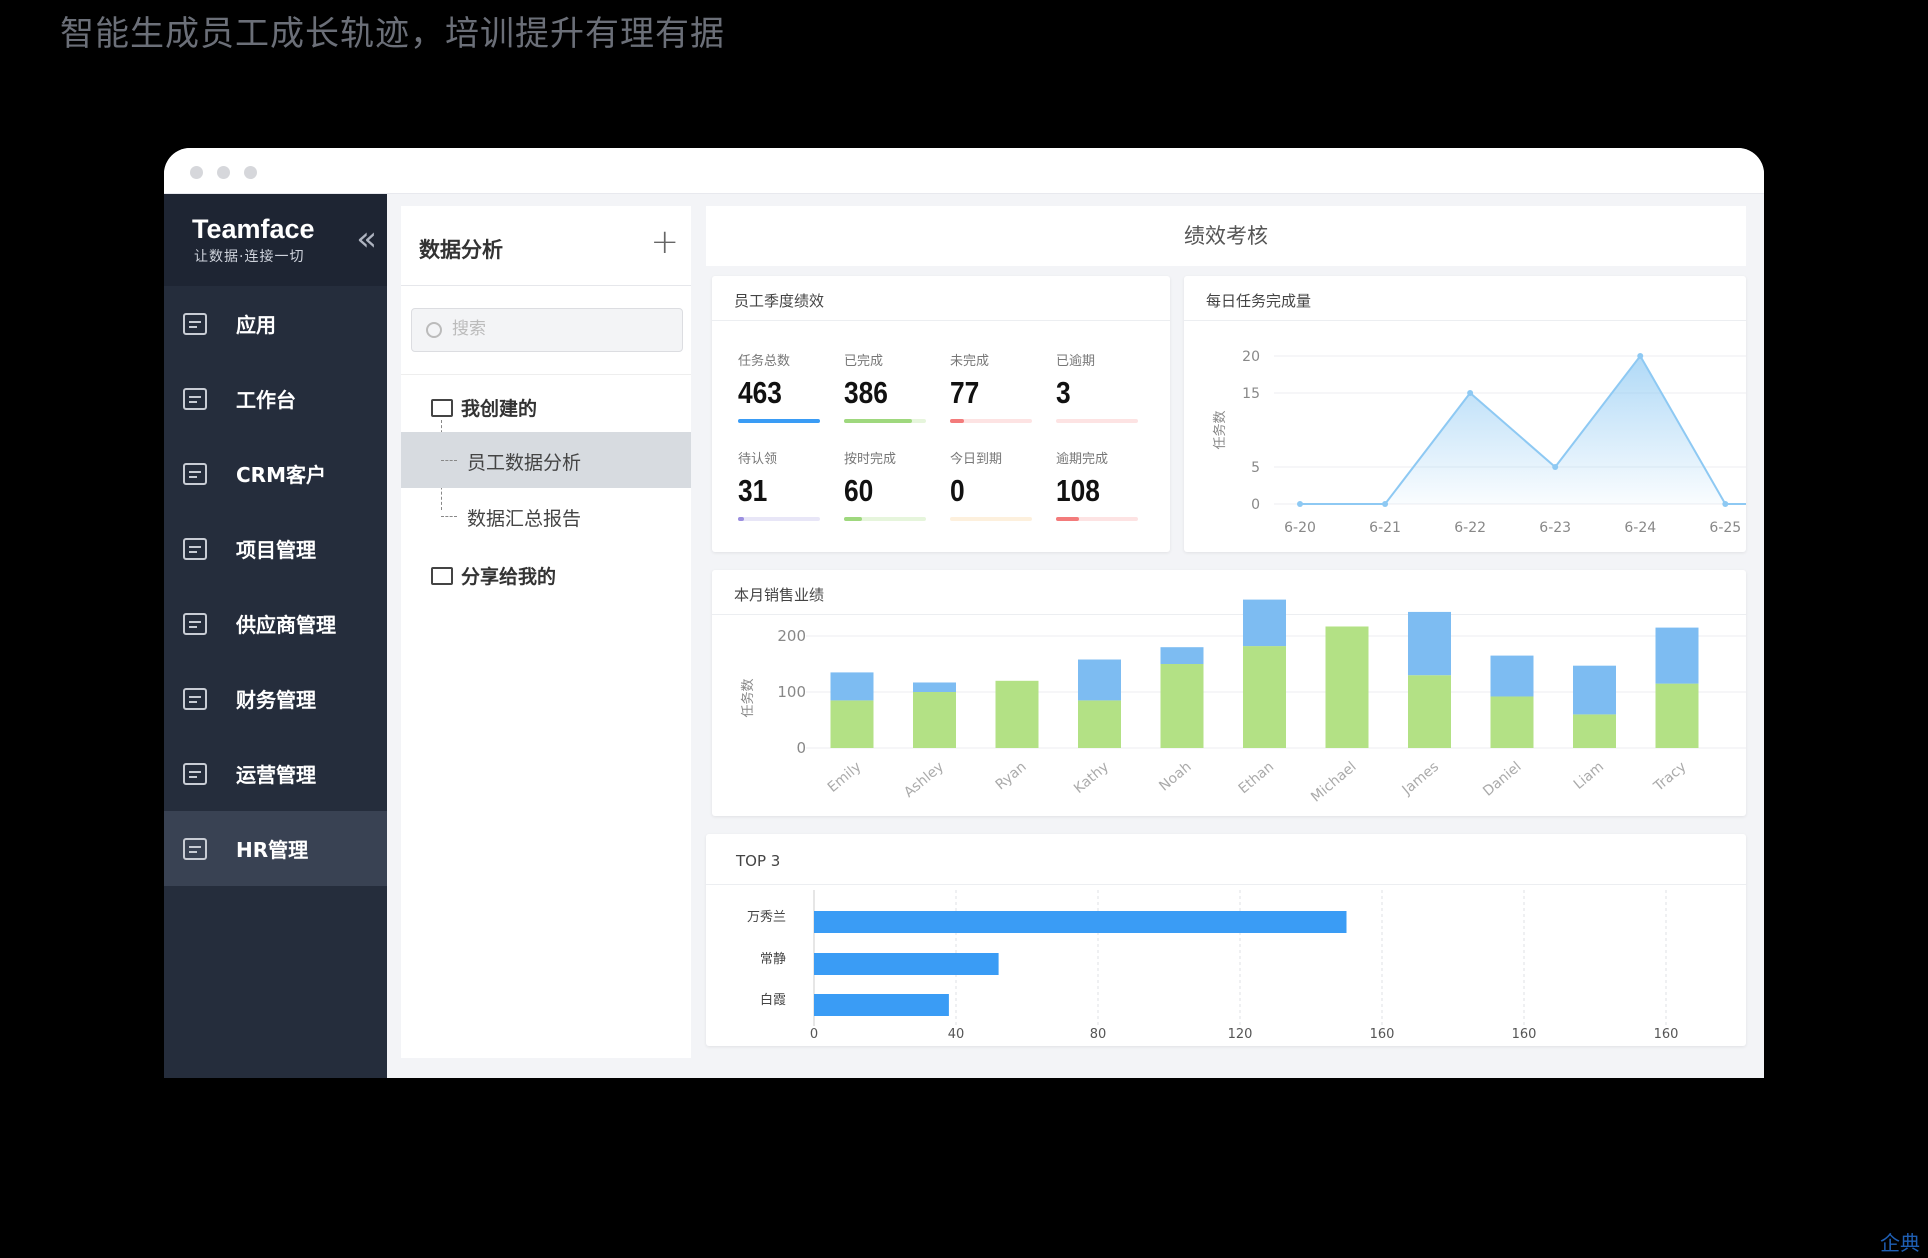  I want to click on workbench-icon, so click(195, 399).